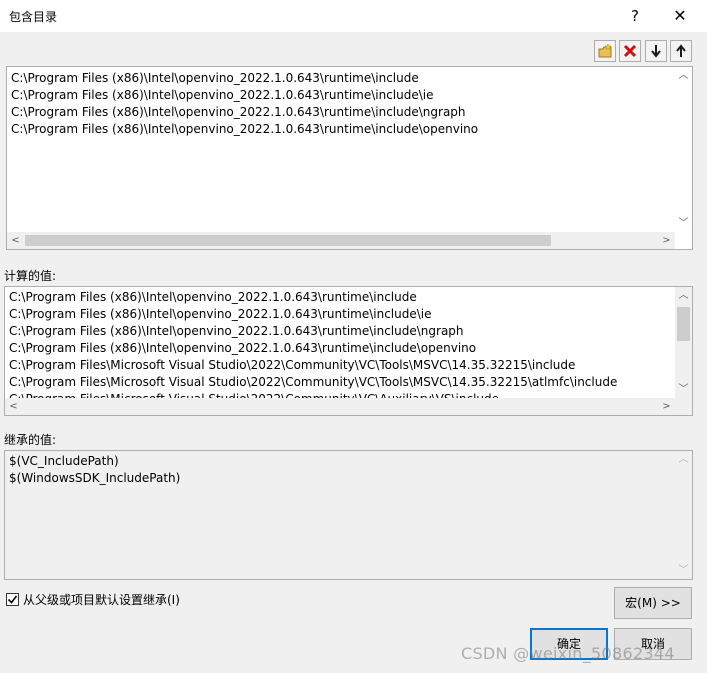 The height and width of the screenshot is (673, 707). Describe the element at coordinates (101, 599) in the screenshot. I see `inherit-checkbox-label: 从父级或项目默认设置继承(I)` at that location.